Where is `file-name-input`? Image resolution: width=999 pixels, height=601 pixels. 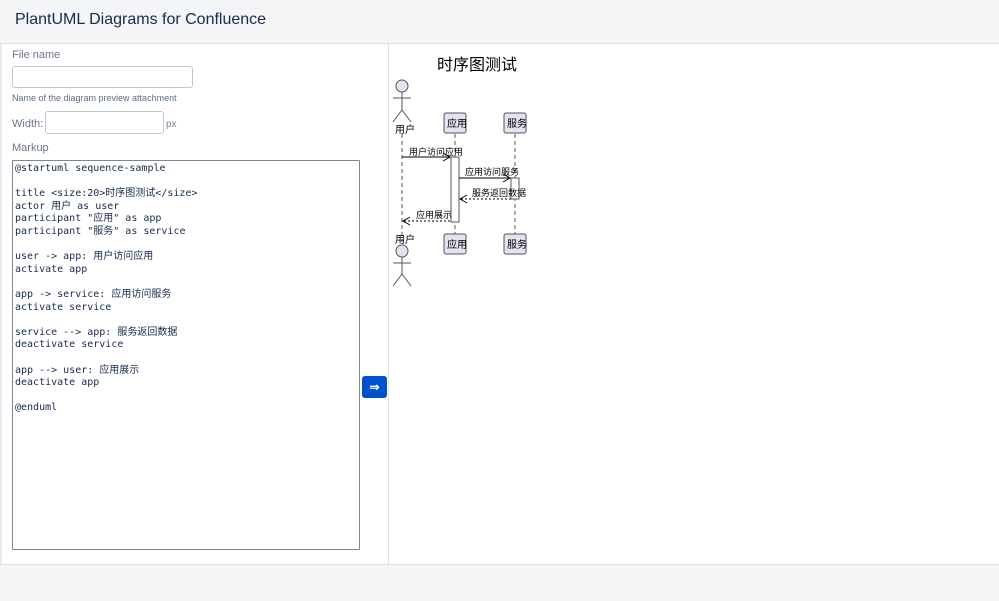 file-name-input is located at coordinates (102, 77).